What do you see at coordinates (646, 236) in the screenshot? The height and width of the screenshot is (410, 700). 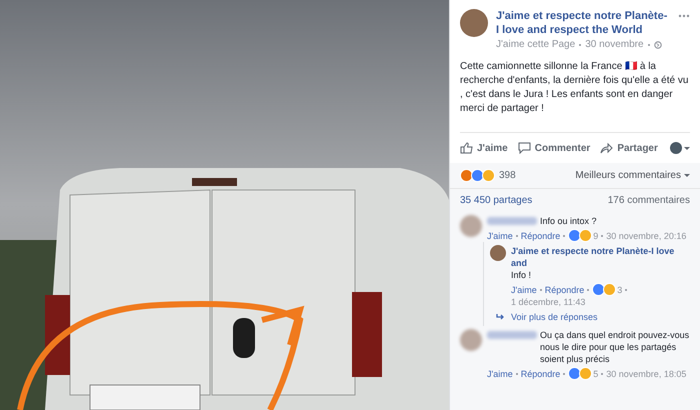 I see `comment-date: 30 novembre, 20:16` at bounding box center [646, 236].